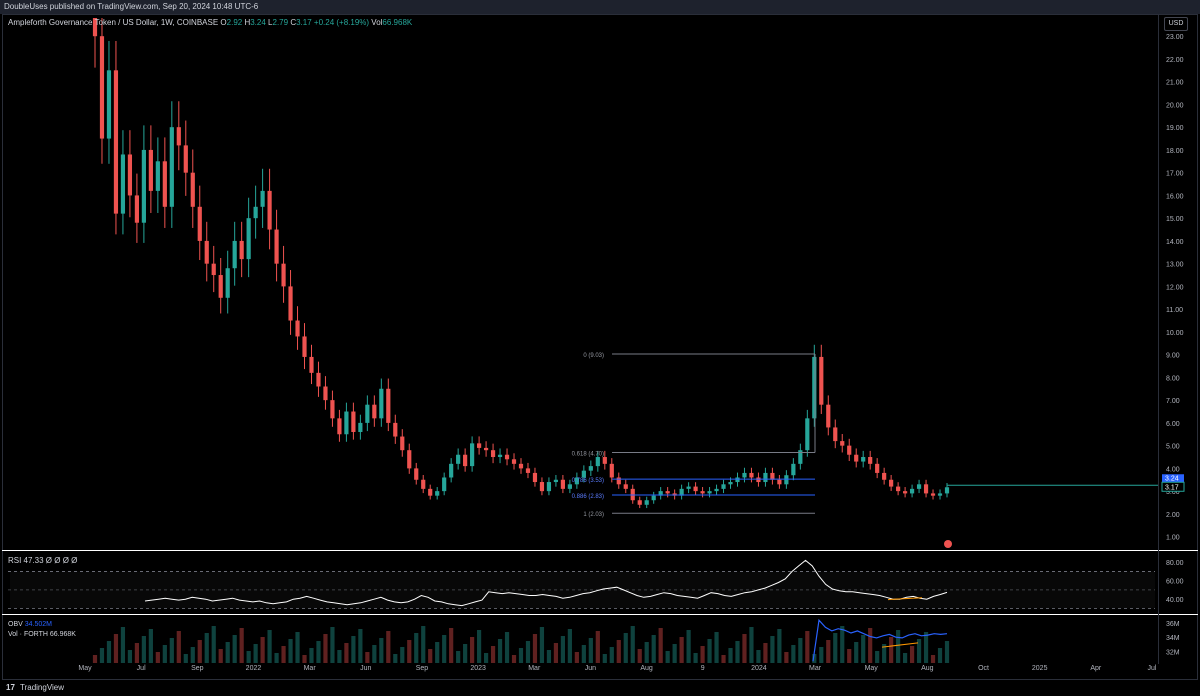 Image resolution: width=1200 pixels, height=696 pixels. Describe the element at coordinates (38, 624) in the screenshot. I see `obv-value: 34.502M` at that location.